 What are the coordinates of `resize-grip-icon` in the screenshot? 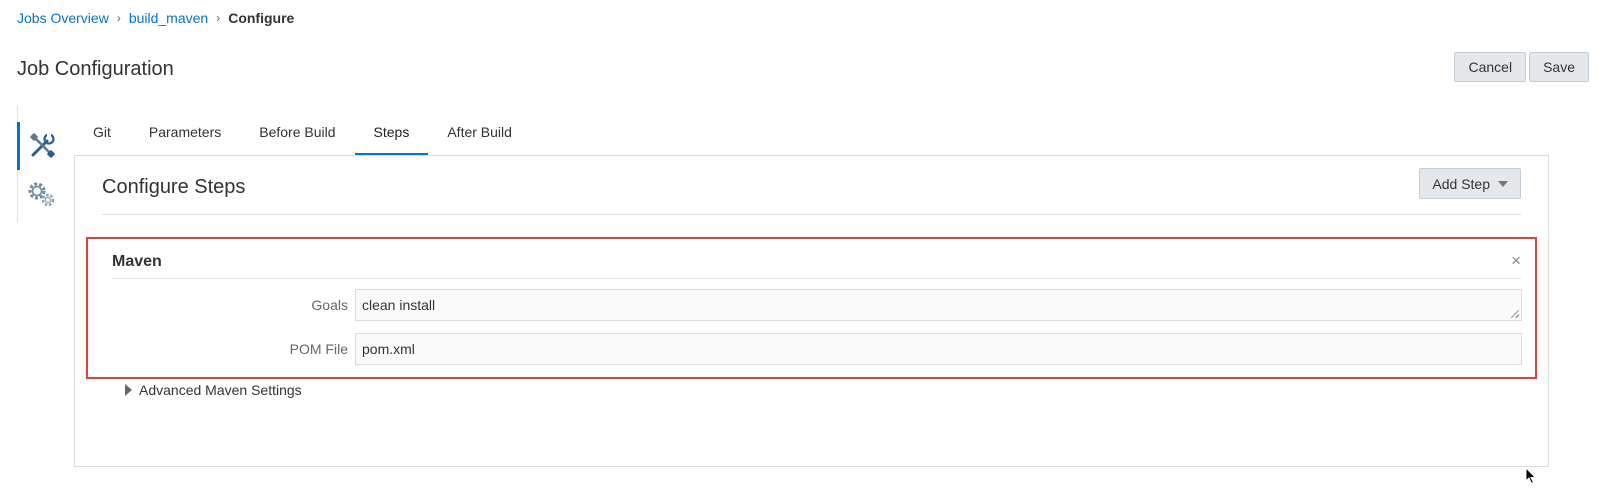 It's located at (1515, 314).